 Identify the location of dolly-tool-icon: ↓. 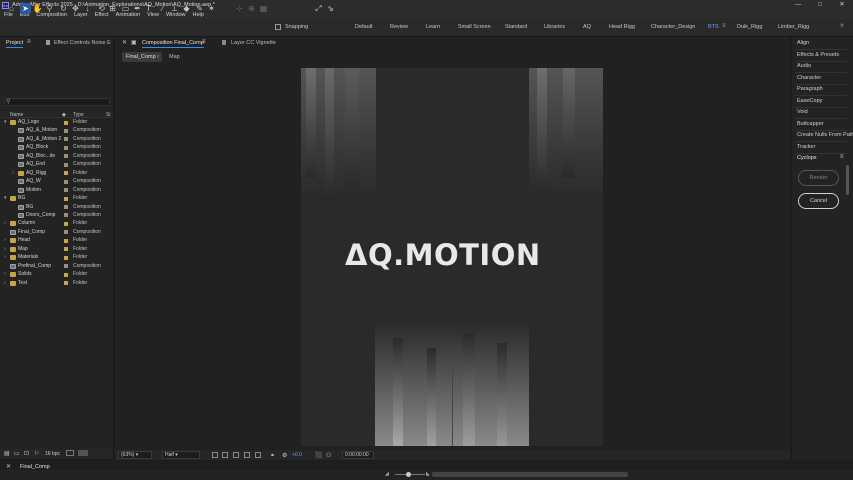
(87, 8).